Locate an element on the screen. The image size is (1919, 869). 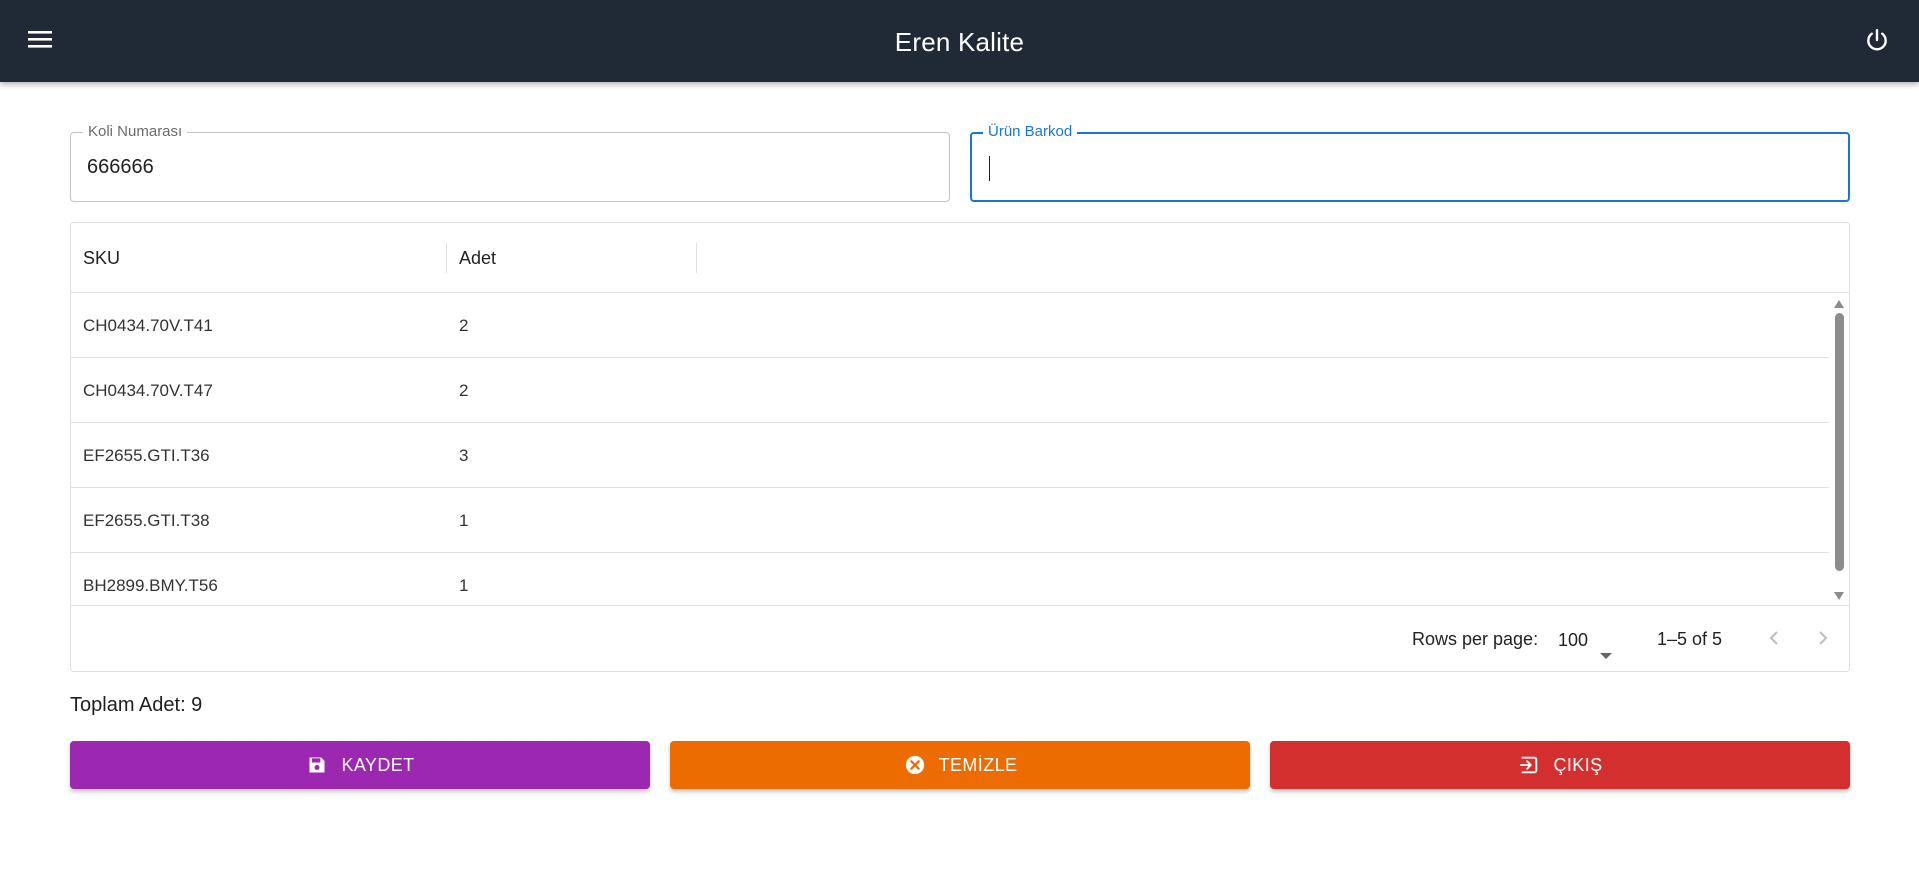
menu-button is located at coordinates (40, 41).